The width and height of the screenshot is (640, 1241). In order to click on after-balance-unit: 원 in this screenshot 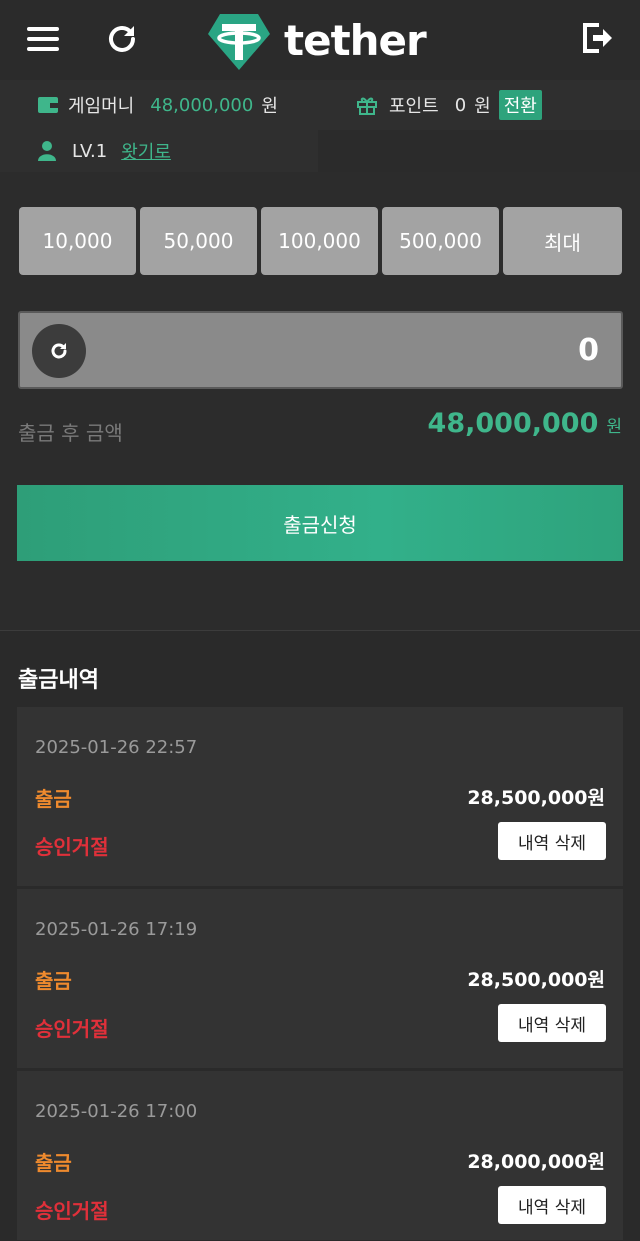, I will do `click(614, 427)`.